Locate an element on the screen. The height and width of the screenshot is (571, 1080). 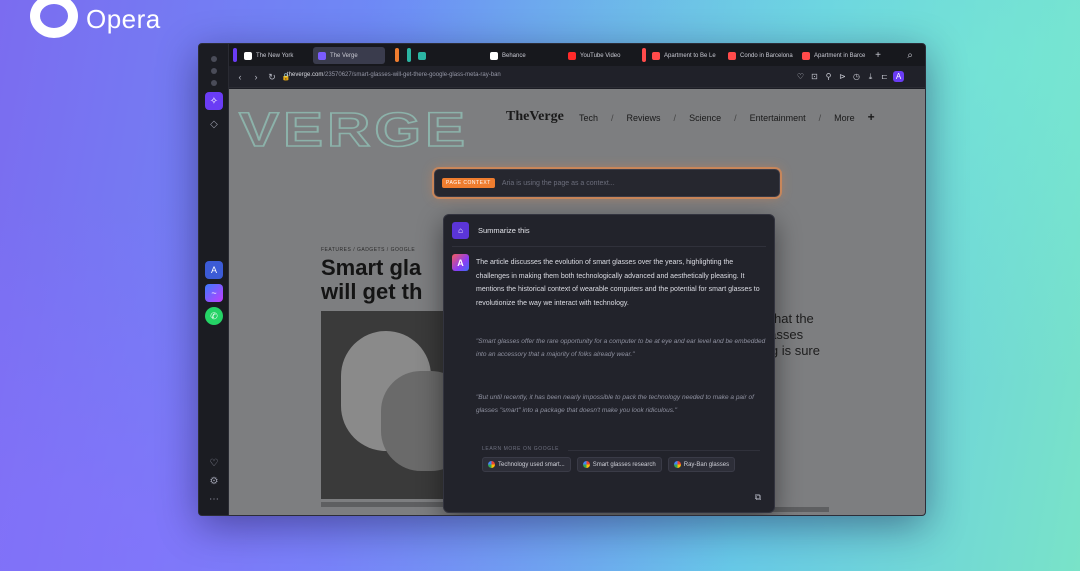
play-icon: ⊳ is located at coordinates (842, 76).